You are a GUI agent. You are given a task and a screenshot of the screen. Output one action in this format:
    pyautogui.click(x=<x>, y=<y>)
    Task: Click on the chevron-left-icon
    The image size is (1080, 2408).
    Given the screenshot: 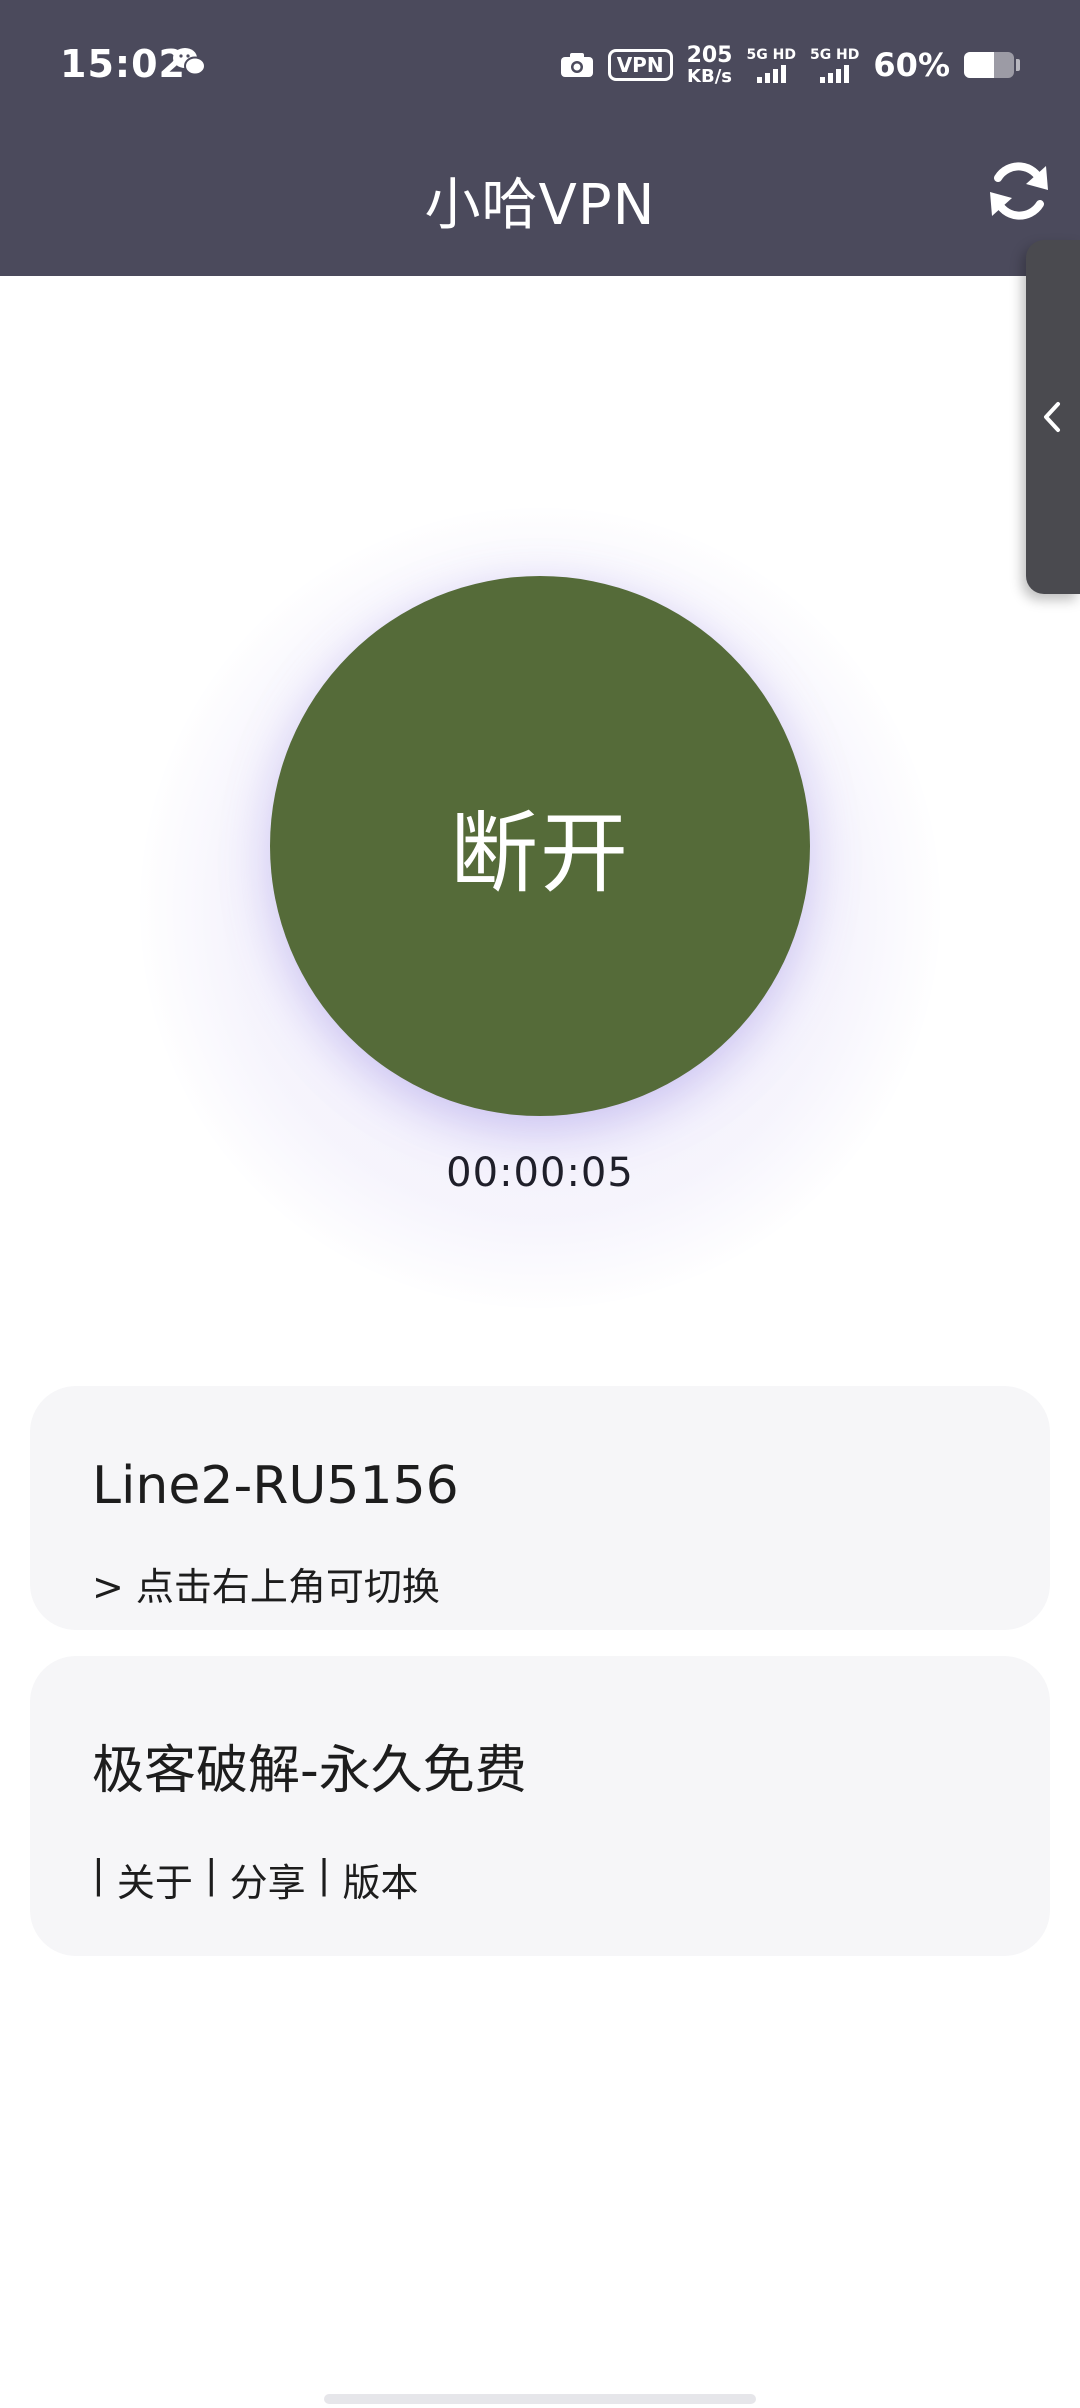 What is the action you would take?
    pyautogui.click(x=1052, y=417)
    